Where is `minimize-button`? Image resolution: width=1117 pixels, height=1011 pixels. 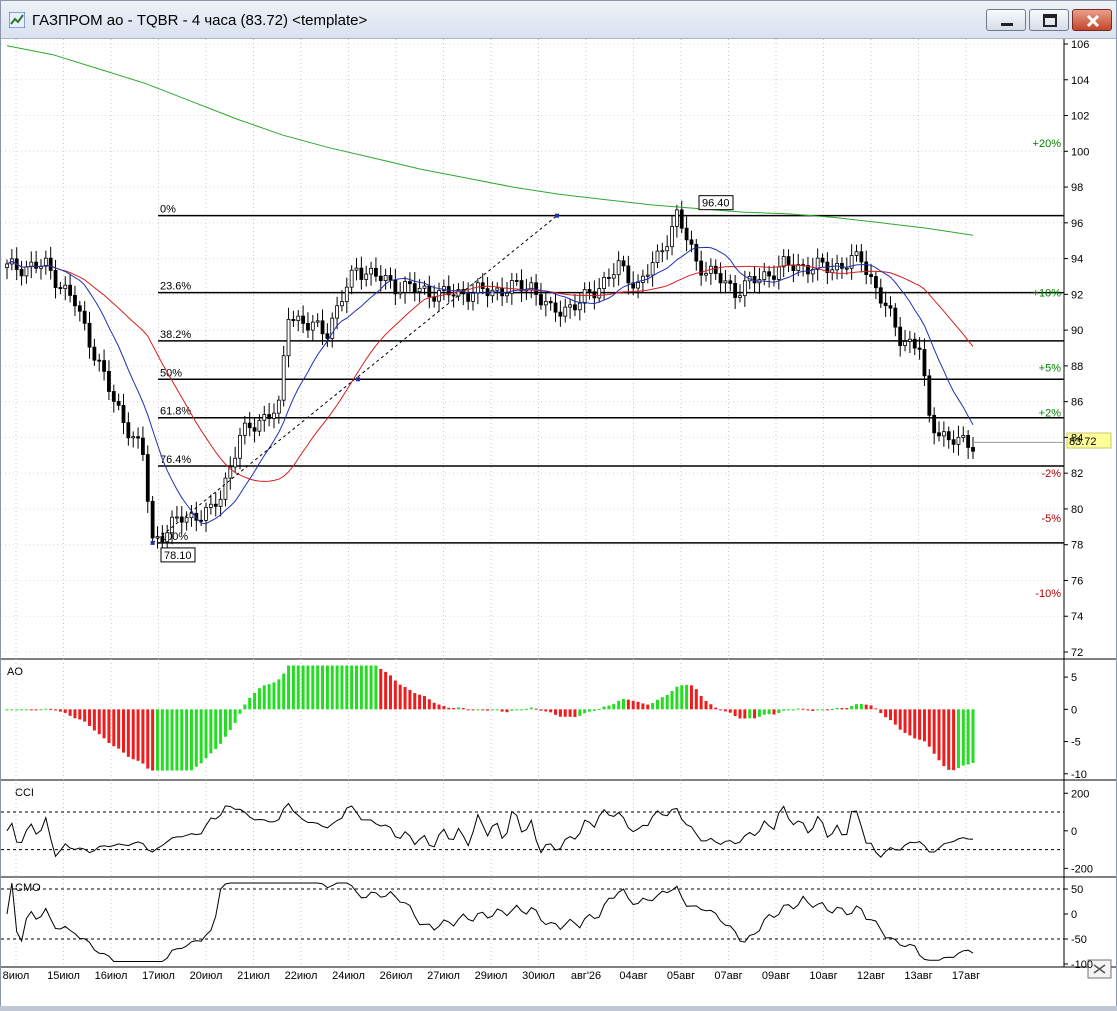
minimize-button is located at coordinates (1006, 20).